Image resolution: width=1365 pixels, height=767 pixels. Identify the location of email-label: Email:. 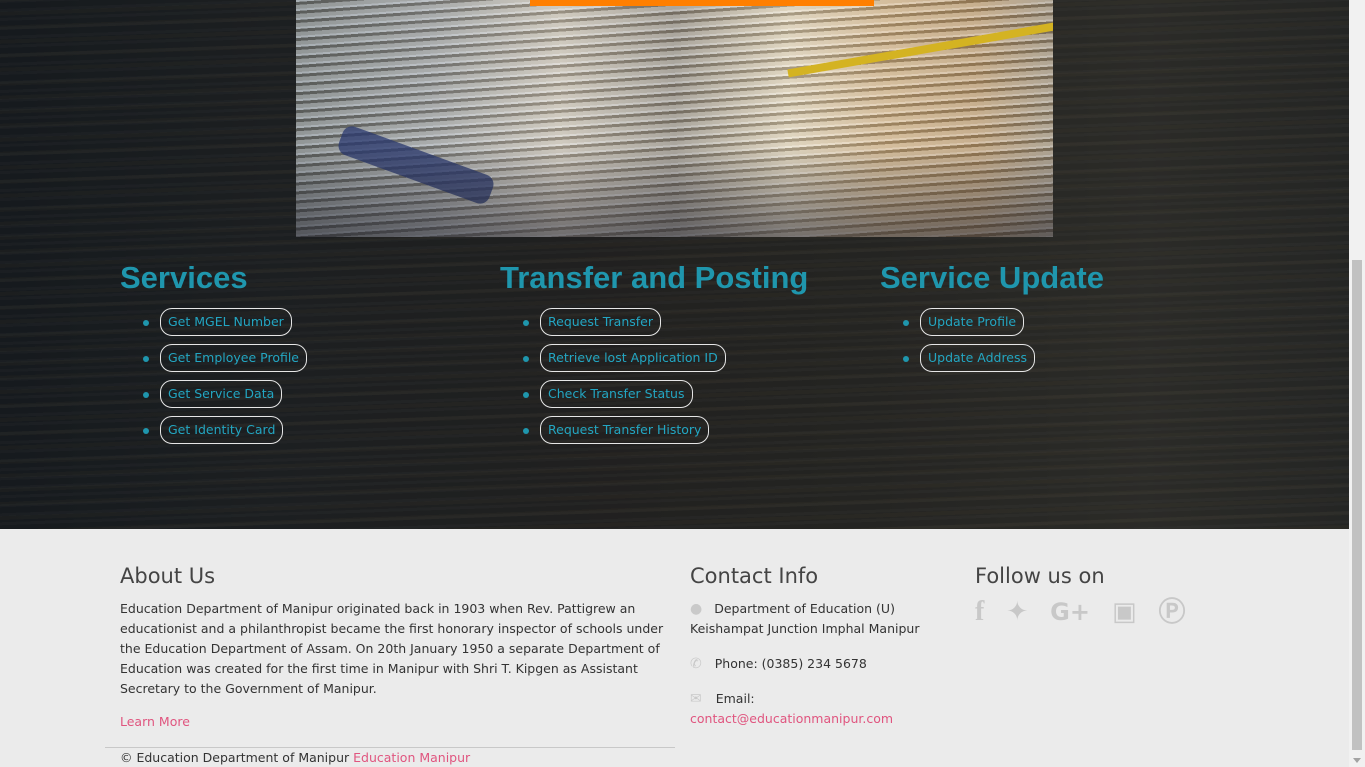
(735, 698).